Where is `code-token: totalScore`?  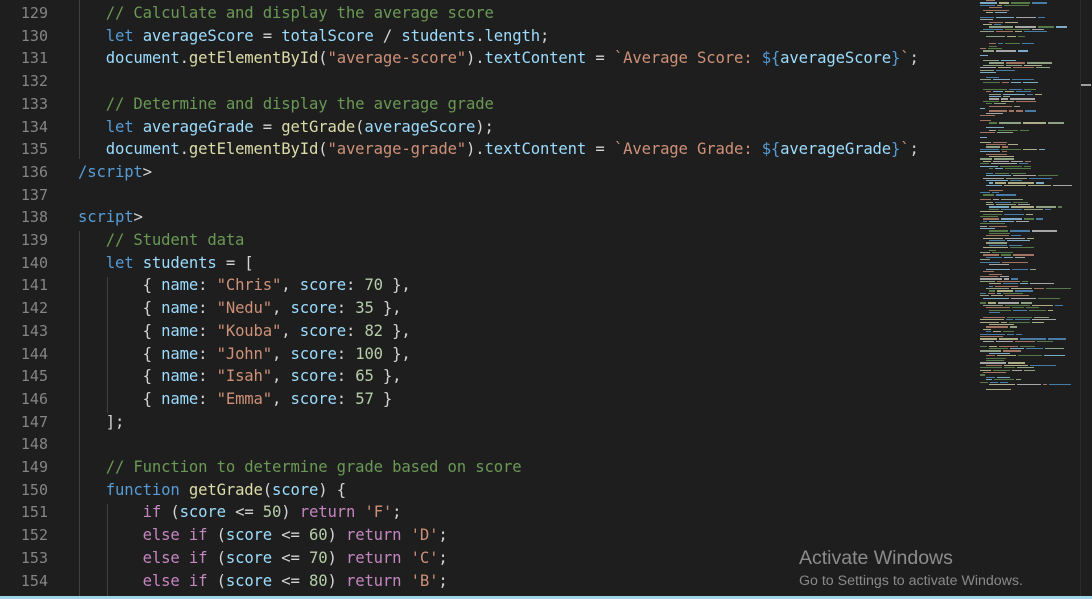
code-token: totalScore is located at coordinates (327, 35).